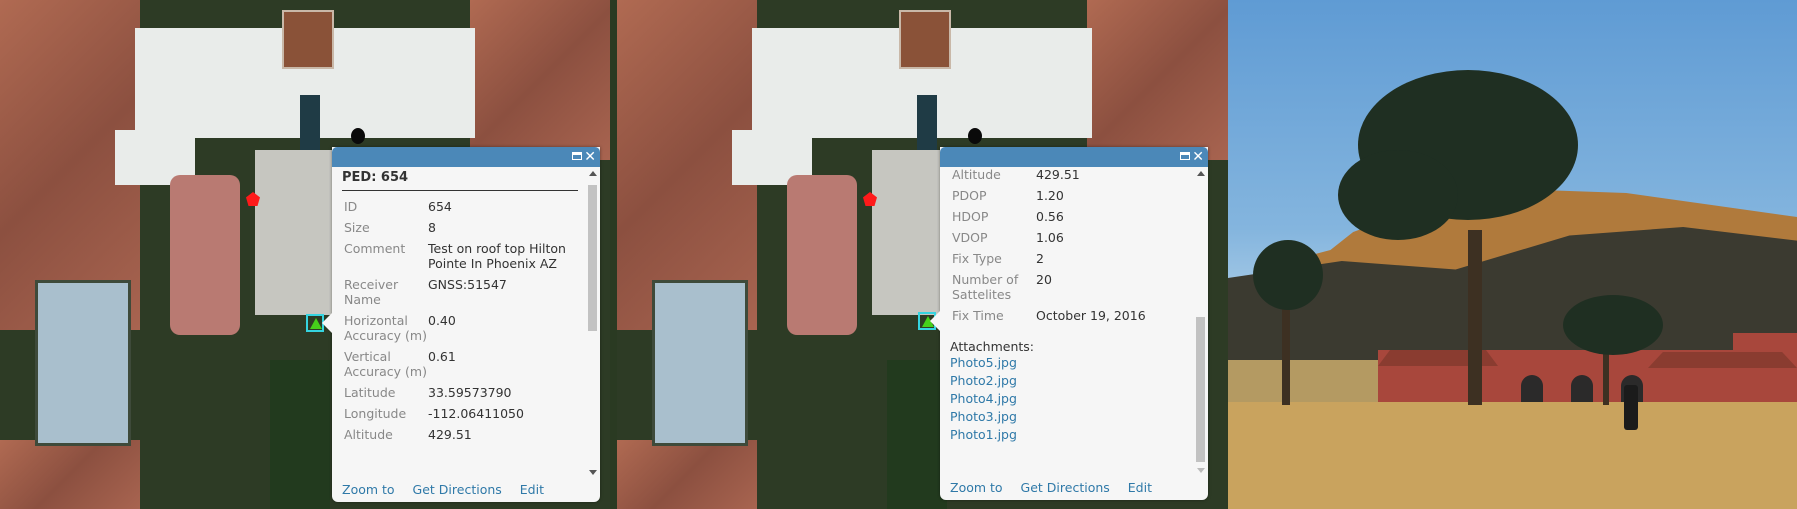  Describe the element at coordinates (1069, 435) in the screenshot. I see `attachment-link: Photo1.jpg` at that location.